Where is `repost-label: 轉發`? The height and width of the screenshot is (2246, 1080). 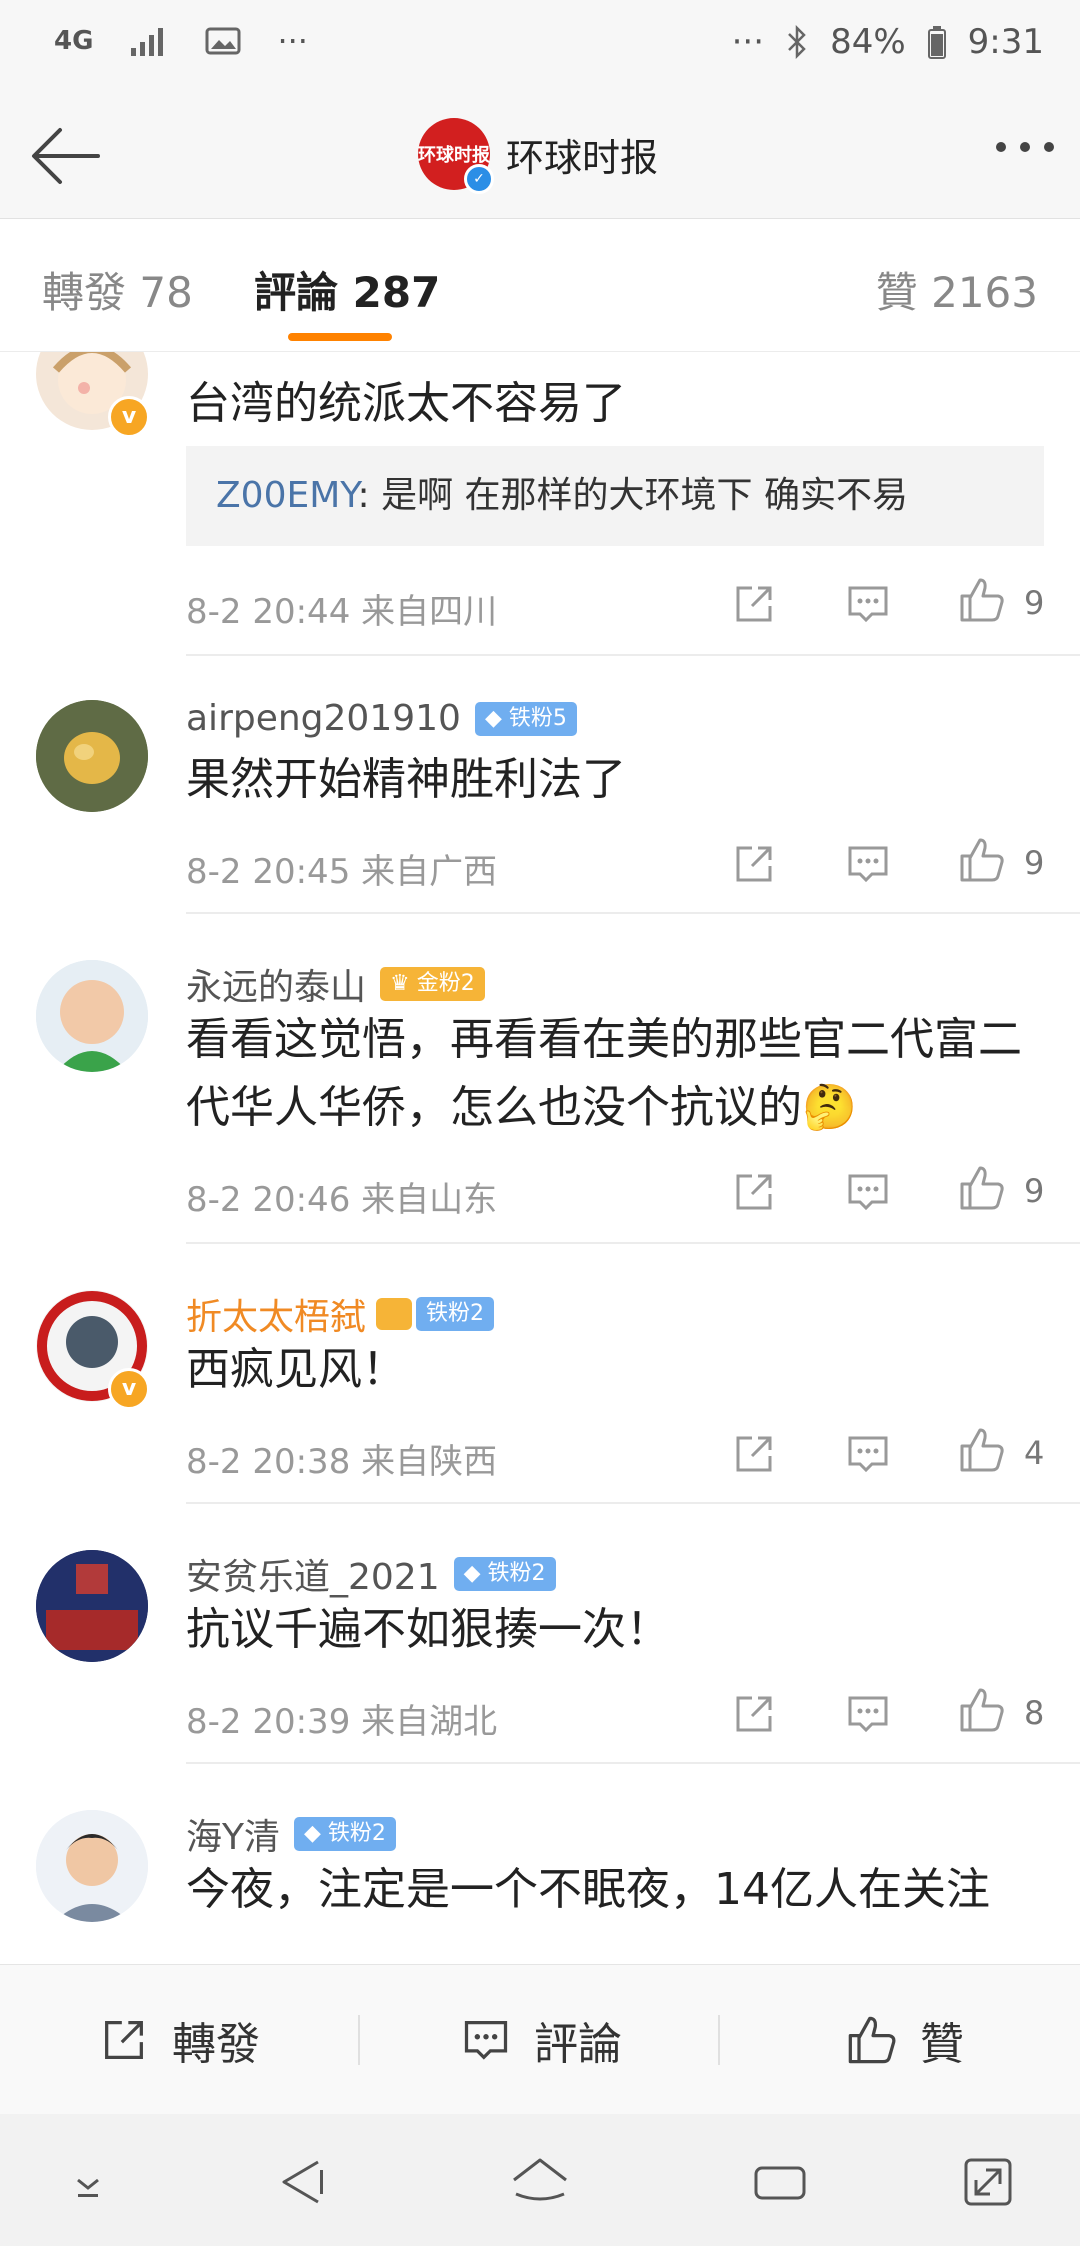 repost-label: 轉發 is located at coordinates (216, 2044).